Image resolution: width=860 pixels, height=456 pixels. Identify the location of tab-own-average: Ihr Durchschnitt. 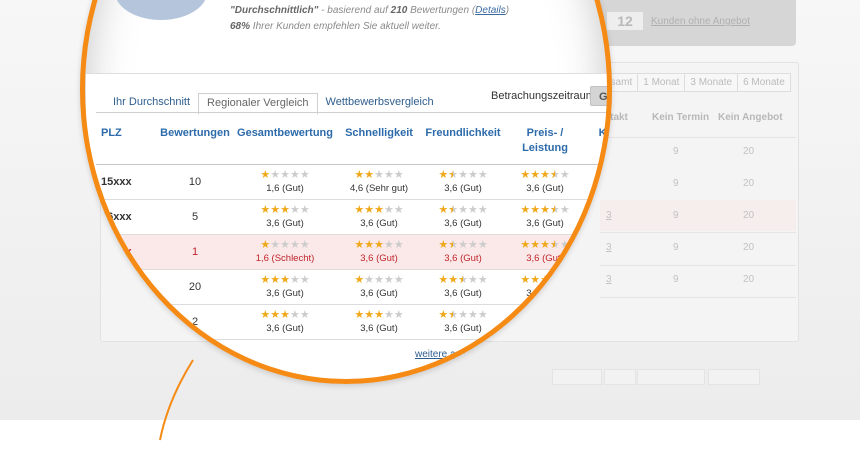
(151, 103).